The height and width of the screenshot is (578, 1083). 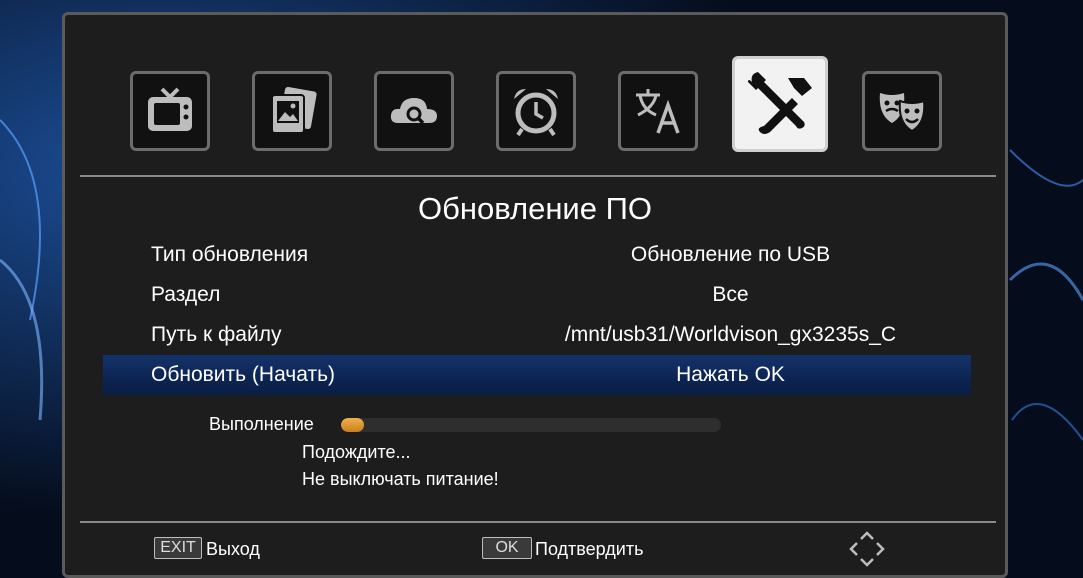 I want to click on setting-label: Тип обновления, so click(x=230, y=254).